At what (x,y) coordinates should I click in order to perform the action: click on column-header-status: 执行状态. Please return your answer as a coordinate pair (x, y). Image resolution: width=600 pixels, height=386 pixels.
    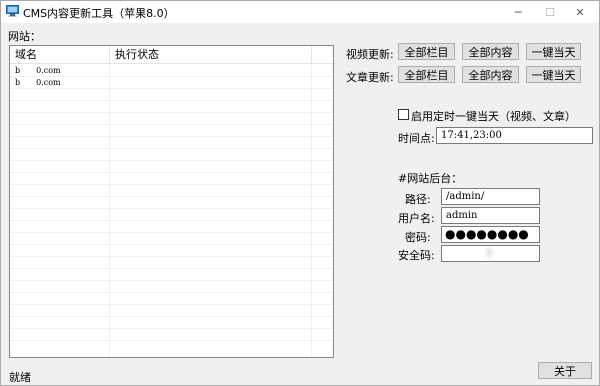
    Looking at the image, I should click on (211, 55).